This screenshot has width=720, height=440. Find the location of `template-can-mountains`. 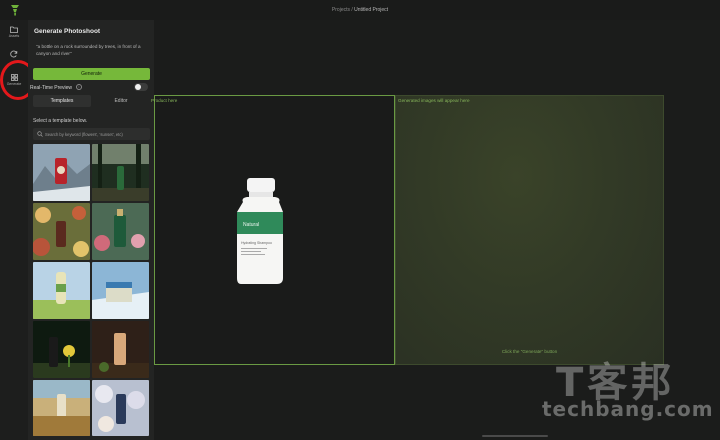

template-can-mountains is located at coordinates (61, 172).